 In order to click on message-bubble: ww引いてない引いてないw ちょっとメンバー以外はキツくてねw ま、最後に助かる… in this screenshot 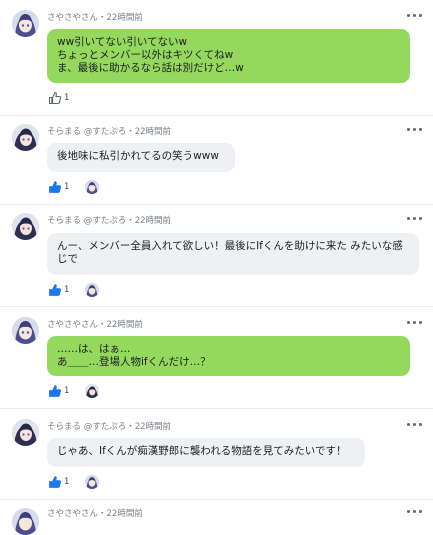, I will do `click(228, 56)`.